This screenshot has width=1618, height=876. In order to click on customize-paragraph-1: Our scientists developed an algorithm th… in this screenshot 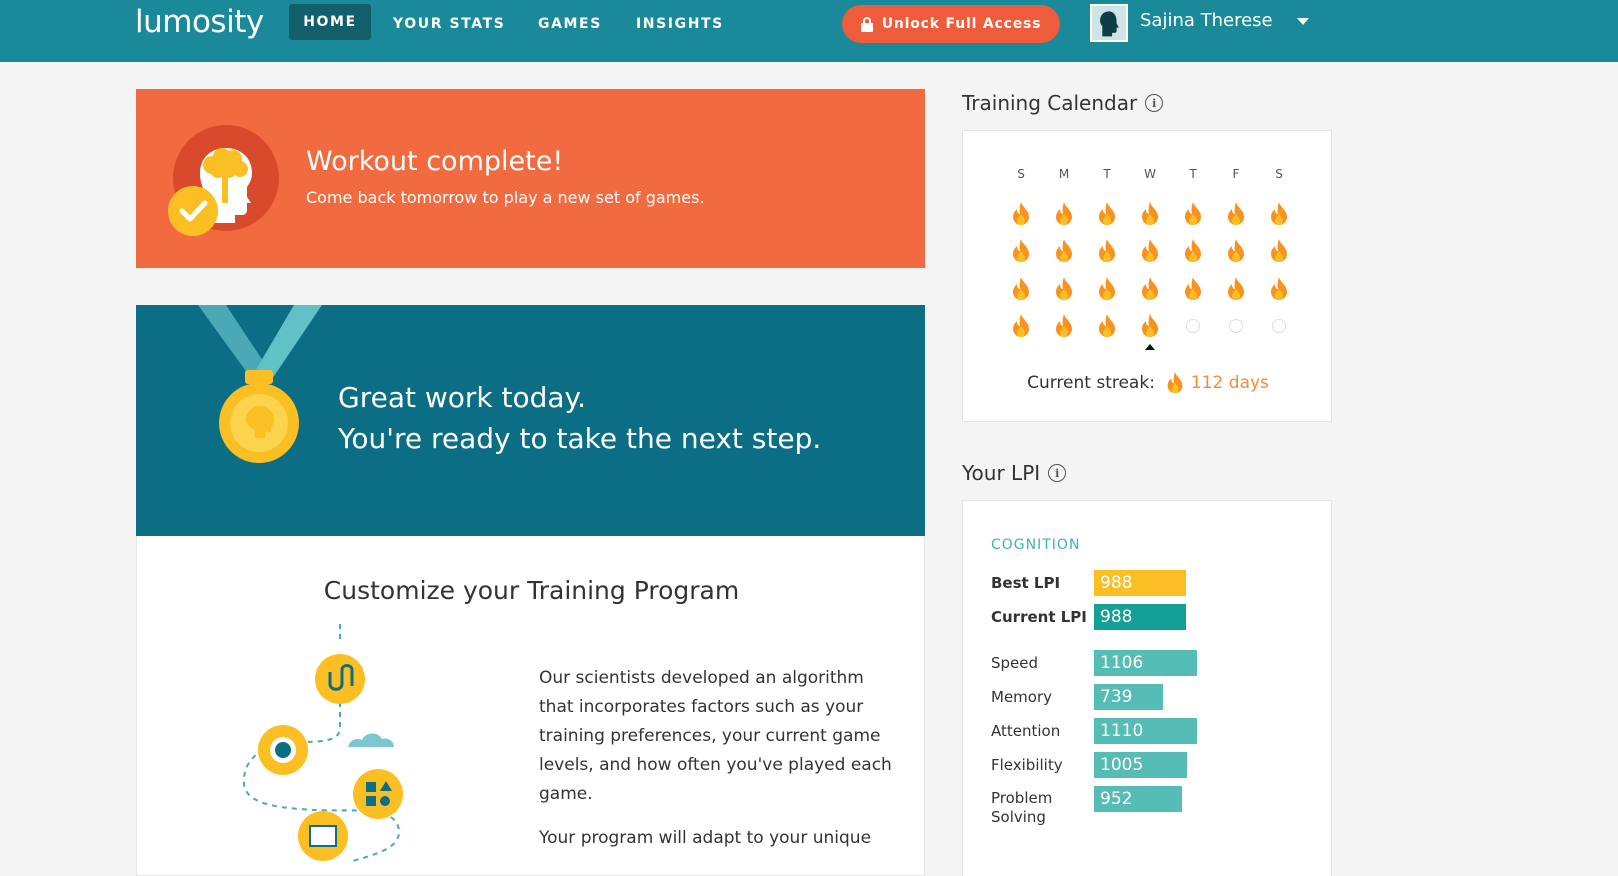, I will do `click(715, 736)`.